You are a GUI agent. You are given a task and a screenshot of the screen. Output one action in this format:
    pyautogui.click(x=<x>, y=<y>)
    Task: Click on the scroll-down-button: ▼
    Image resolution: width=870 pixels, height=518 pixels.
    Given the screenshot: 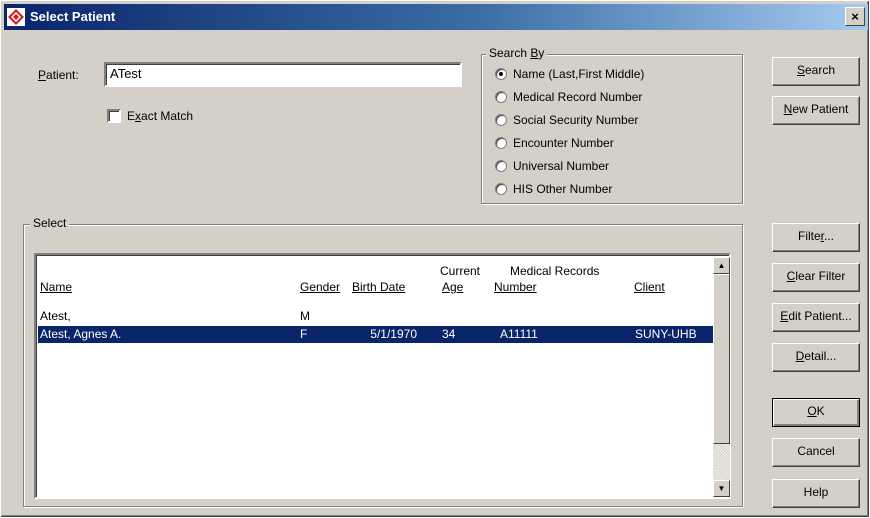 What is the action you would take?
    pyautogui.click(x=721, y=488)
    